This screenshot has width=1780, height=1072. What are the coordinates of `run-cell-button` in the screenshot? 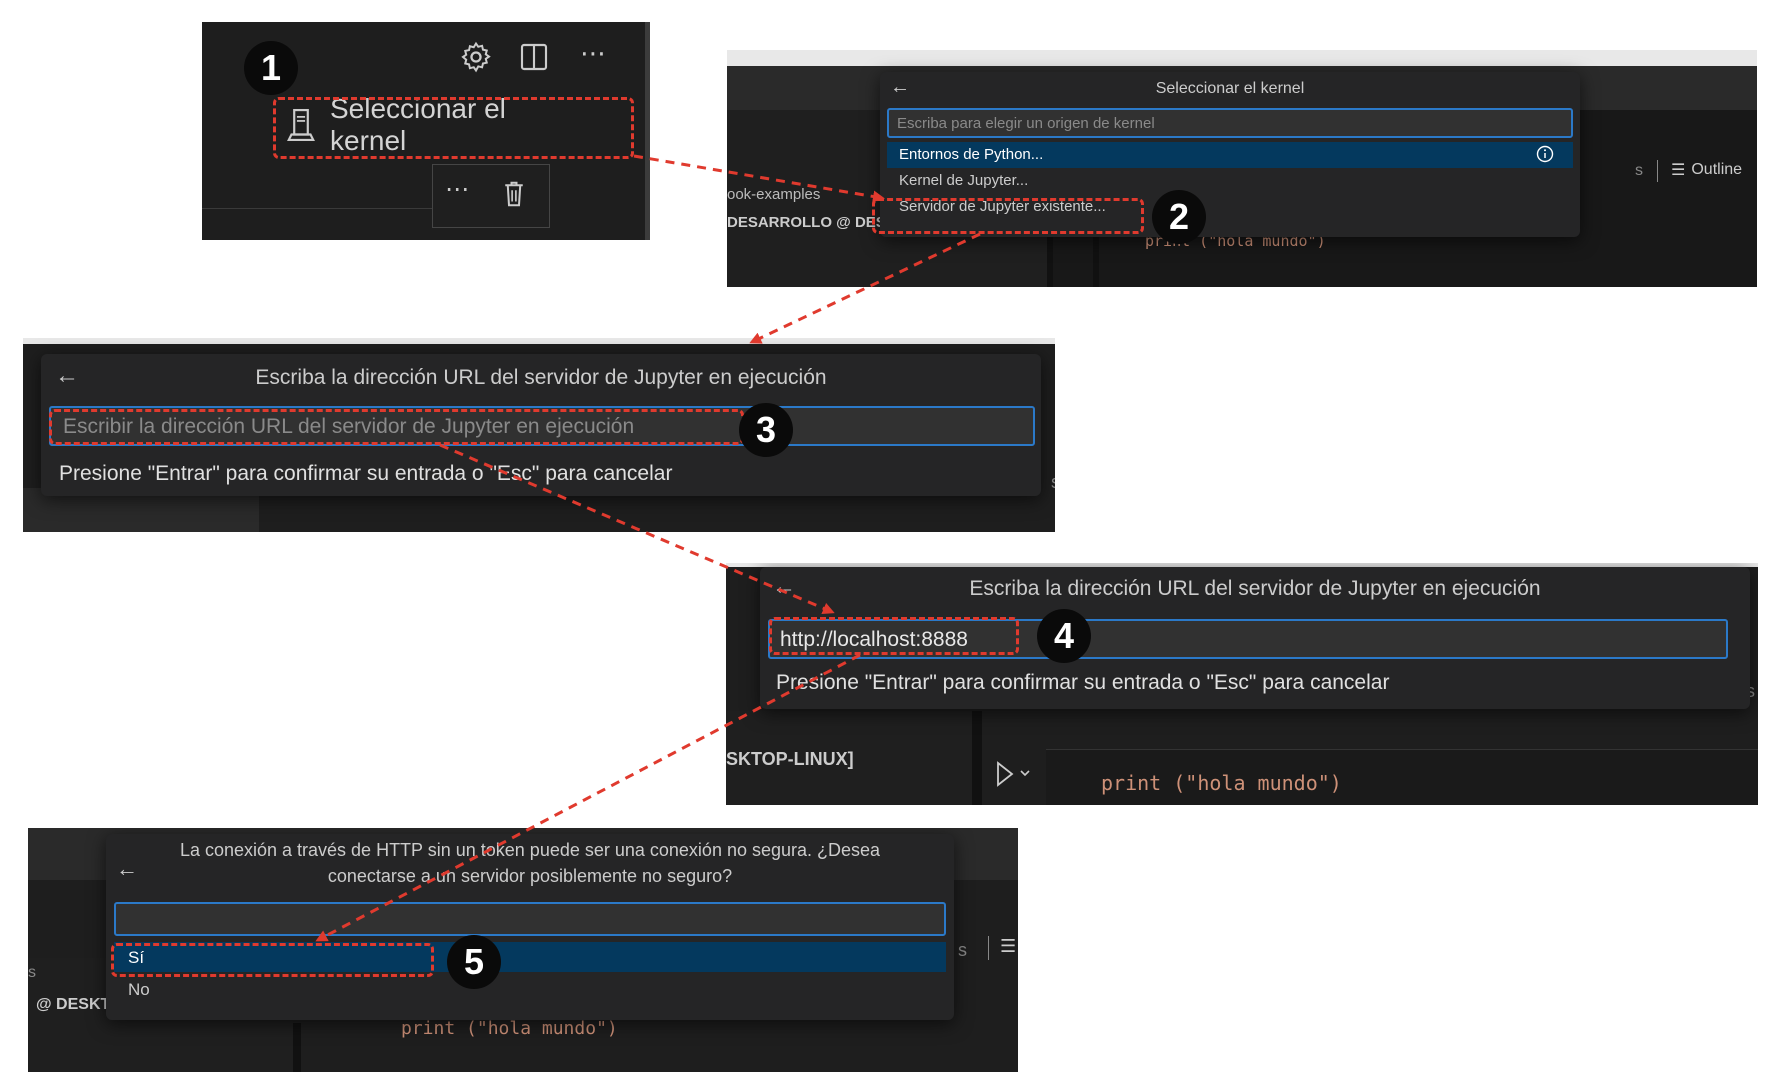 It's located at (1014, 774).